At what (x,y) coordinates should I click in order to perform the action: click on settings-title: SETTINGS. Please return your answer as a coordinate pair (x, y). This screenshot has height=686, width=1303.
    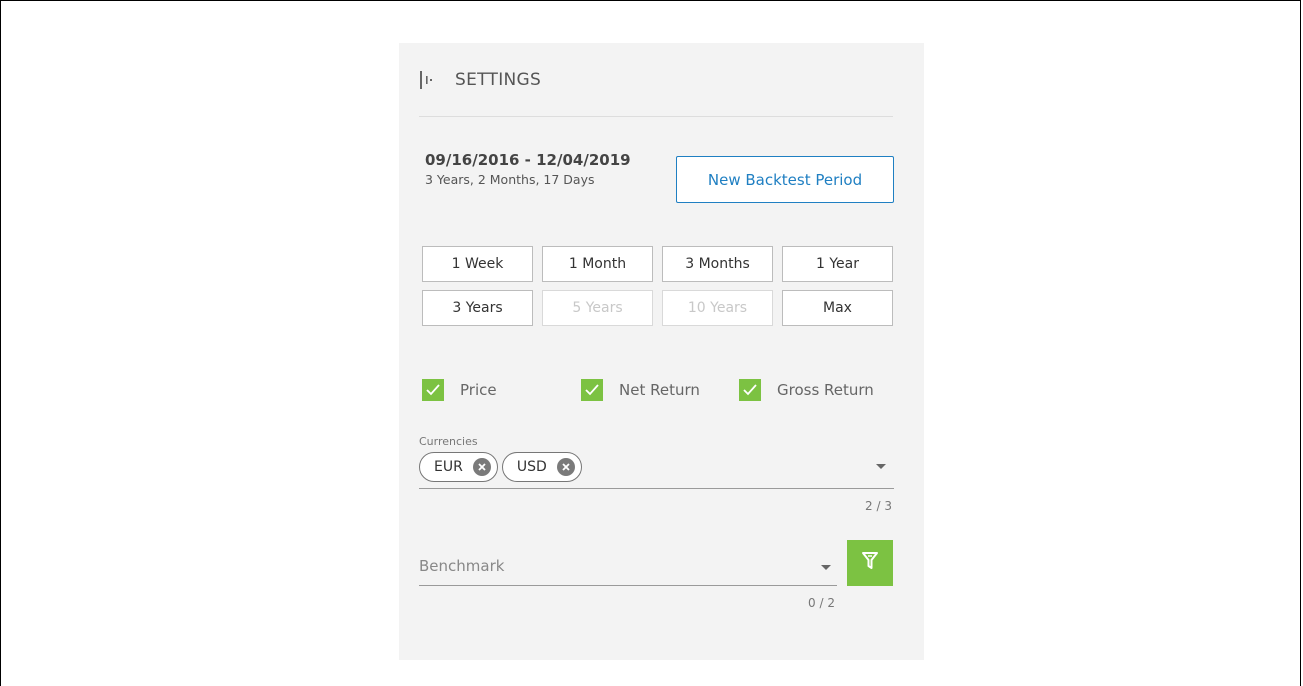
    Looking at the image, I should click on (498, 80).